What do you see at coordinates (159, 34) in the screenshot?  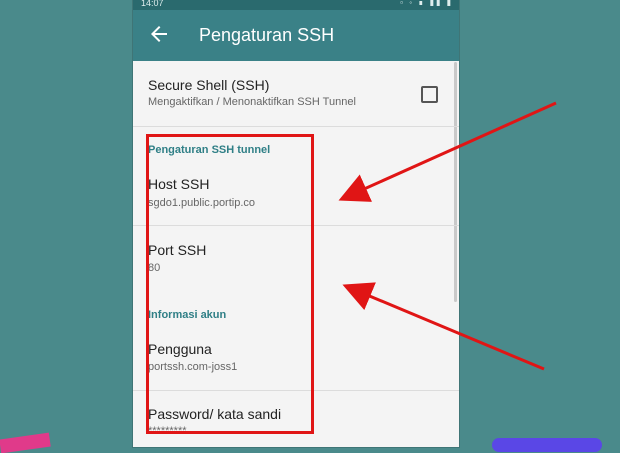 I see `back-arrow-icon` at bounding box center [159, 34].